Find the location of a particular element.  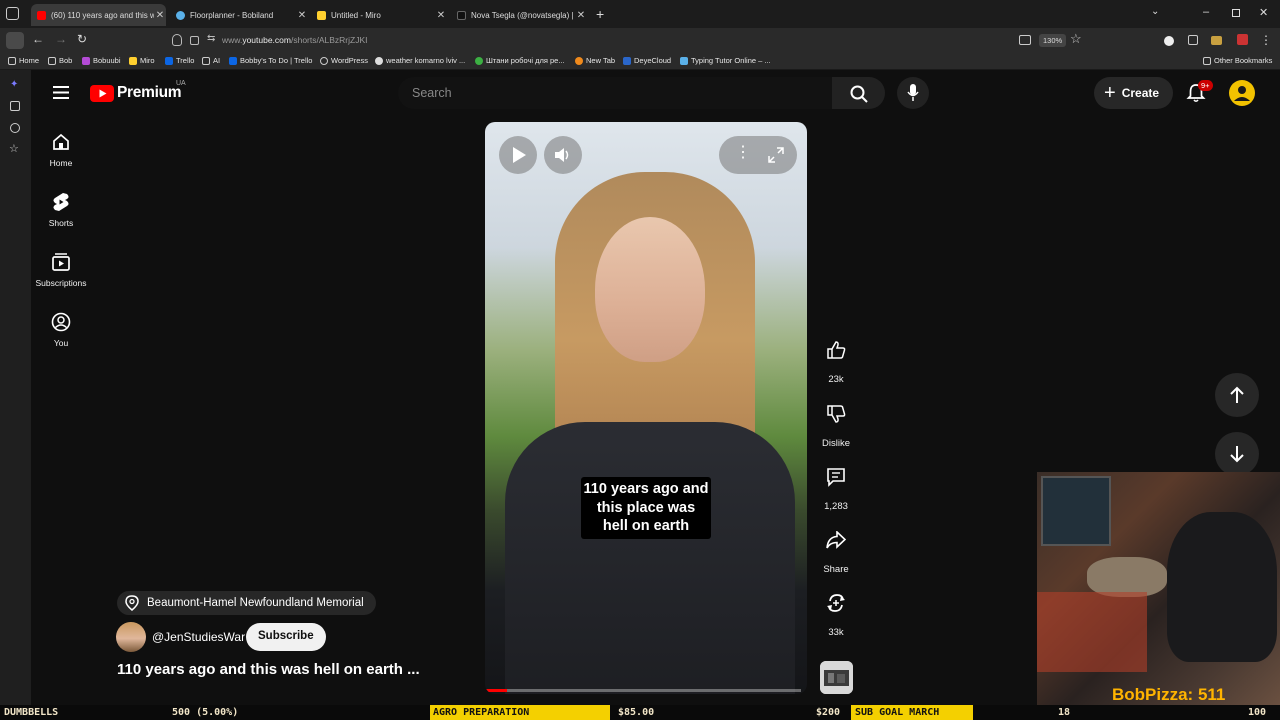

avatar is located at coordinates (1242, 93).